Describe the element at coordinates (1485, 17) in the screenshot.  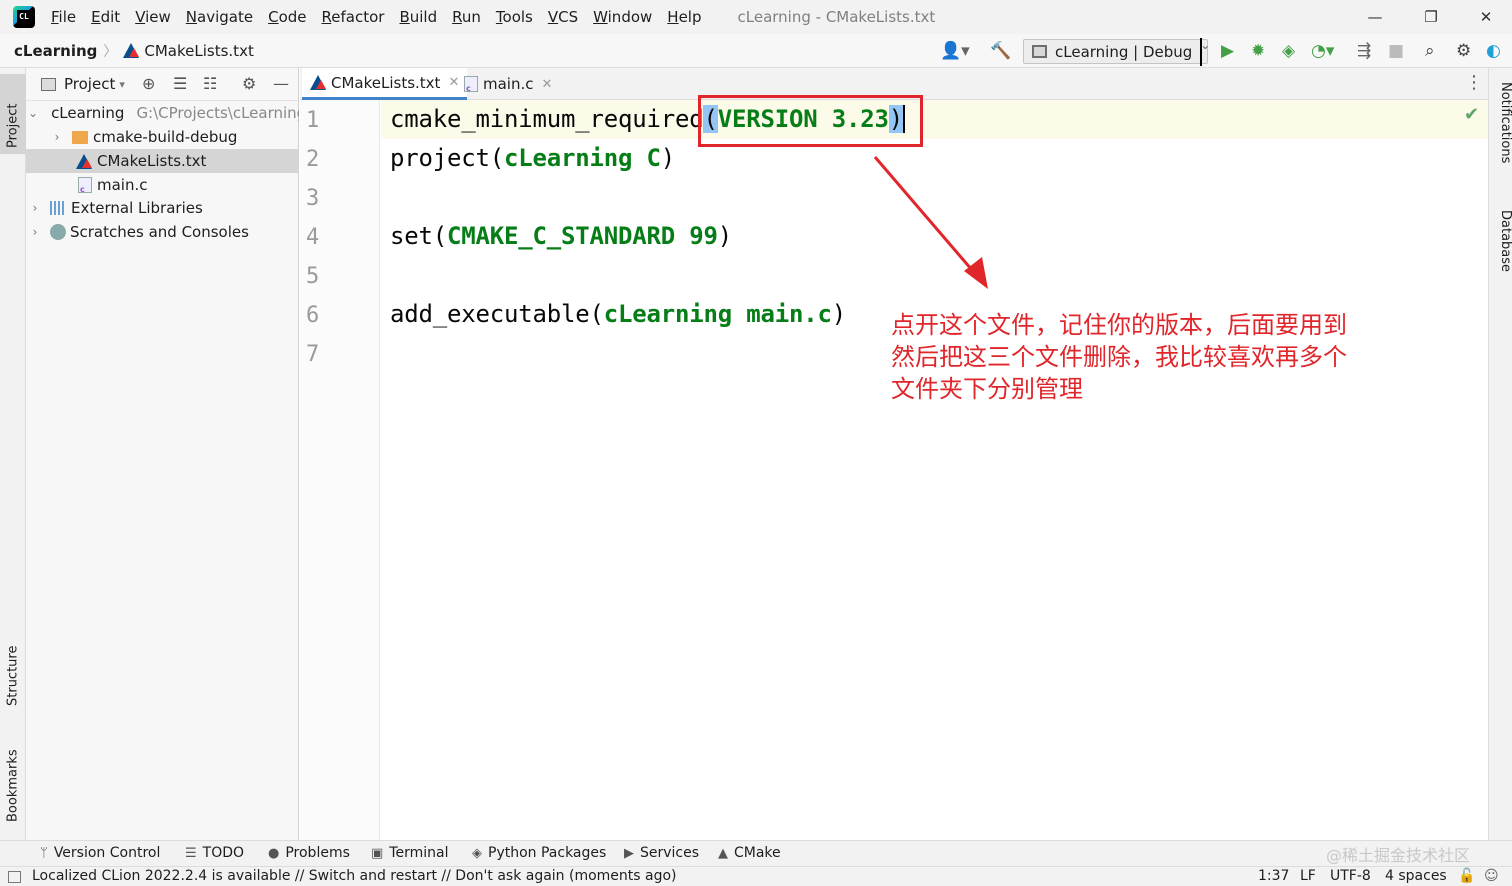
I see `close-window-button: ✕` at that location.